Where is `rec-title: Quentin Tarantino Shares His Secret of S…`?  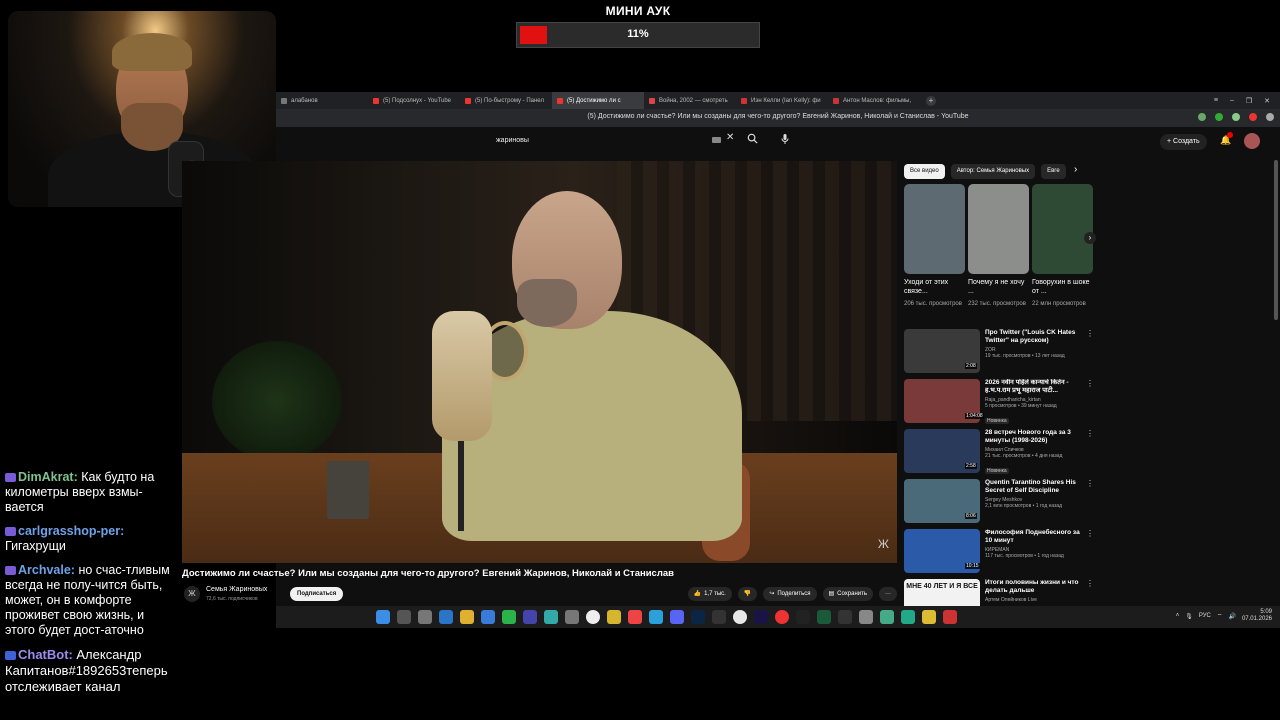 rec-title: Quentin Tarantino Shares His Secret of S… is located at coordinates (1035, 487).